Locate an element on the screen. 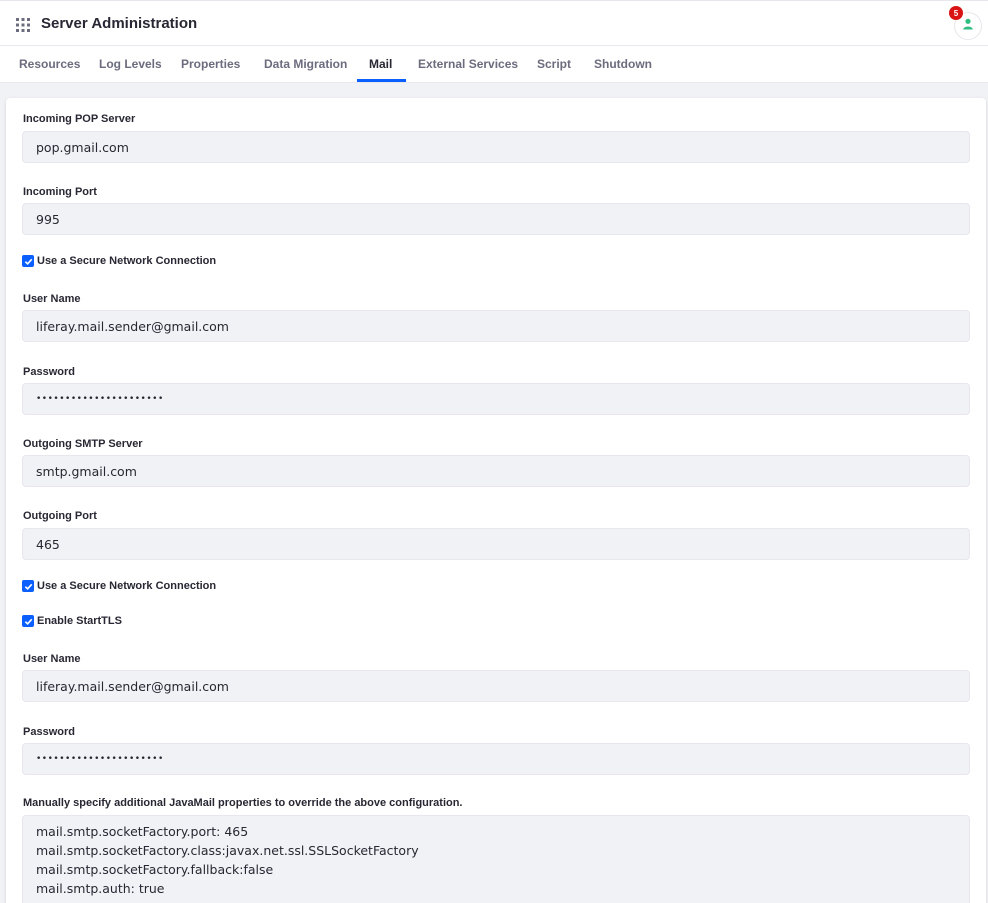  javamail-property-line: mail.smtp.auth: true is located at coordinates (100, 888).